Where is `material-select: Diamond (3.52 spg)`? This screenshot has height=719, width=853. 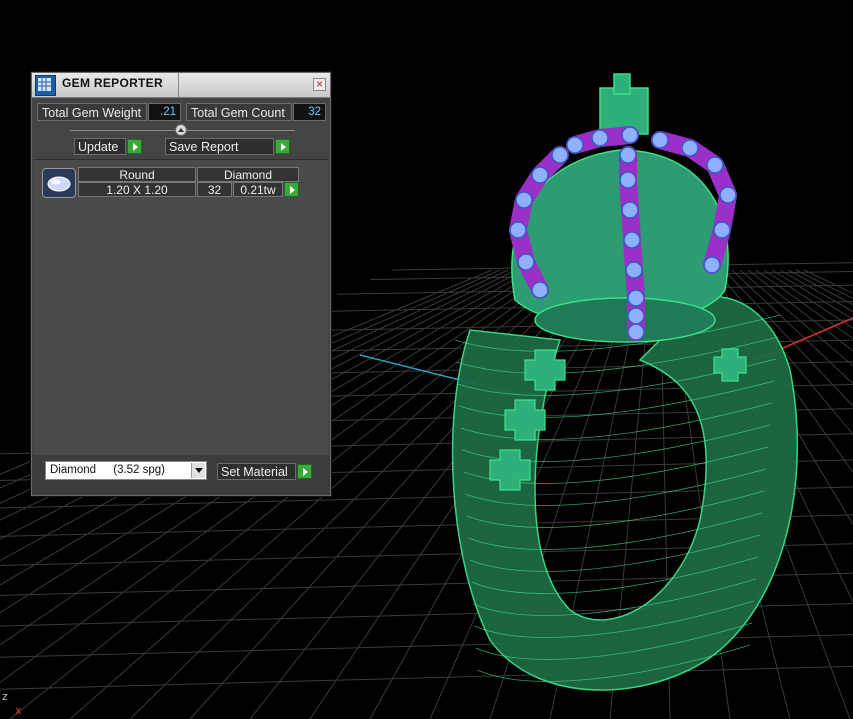 material-select: Diamond (3.52 spg) is located at coordinates (126, 470).